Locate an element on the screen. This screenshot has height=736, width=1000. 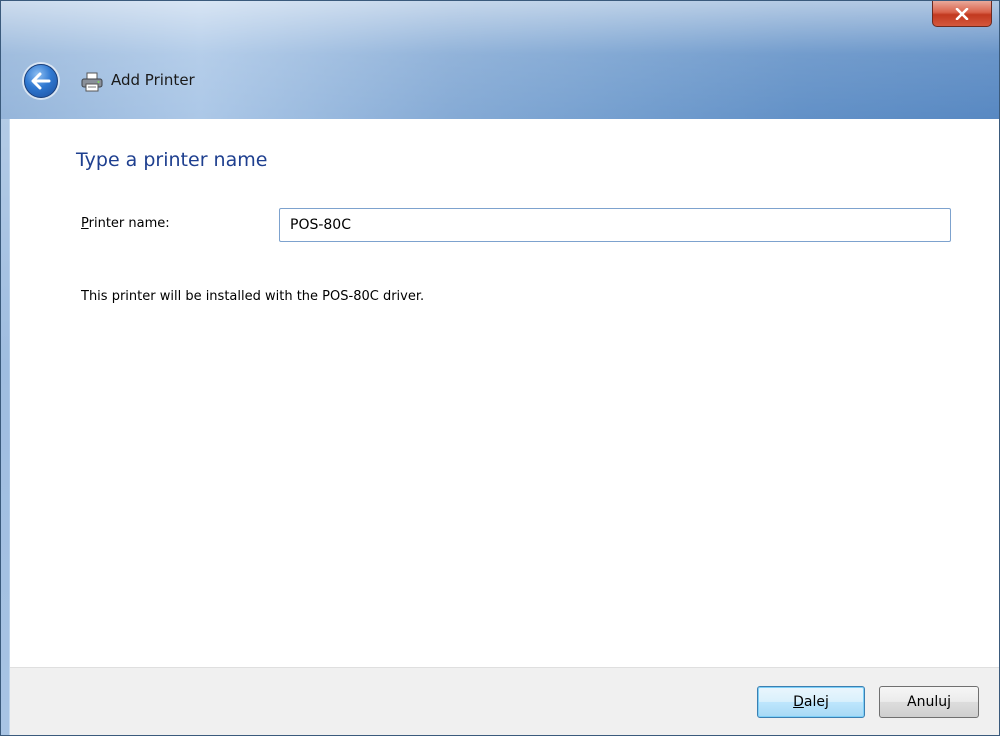
printer-name-label-accesskey: P is located at coordinates (85, 223).